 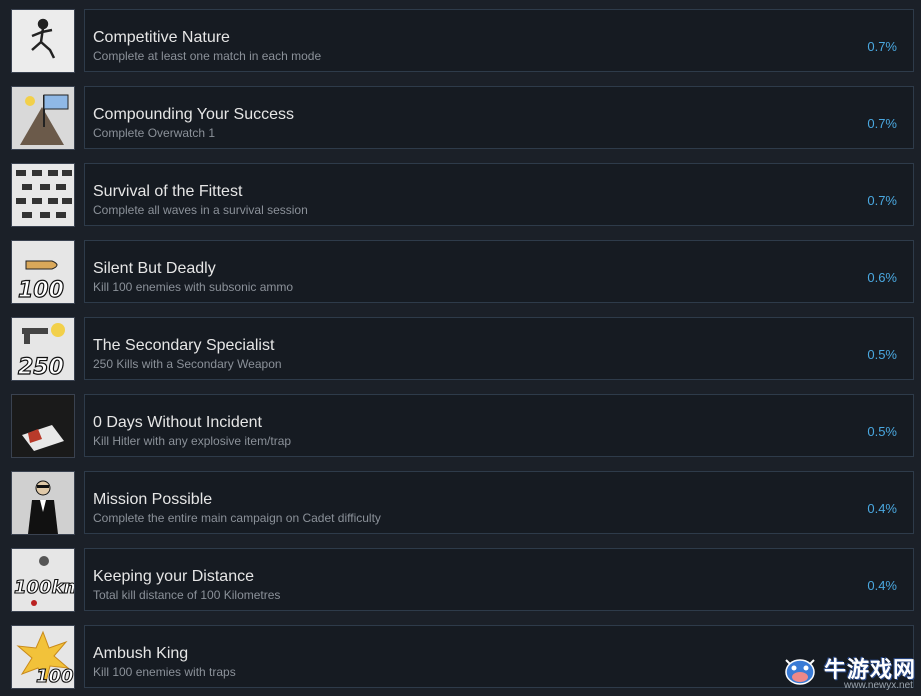 I want to click on achievement-title: 0 Days Without Incident, so click(x=177, y=422).